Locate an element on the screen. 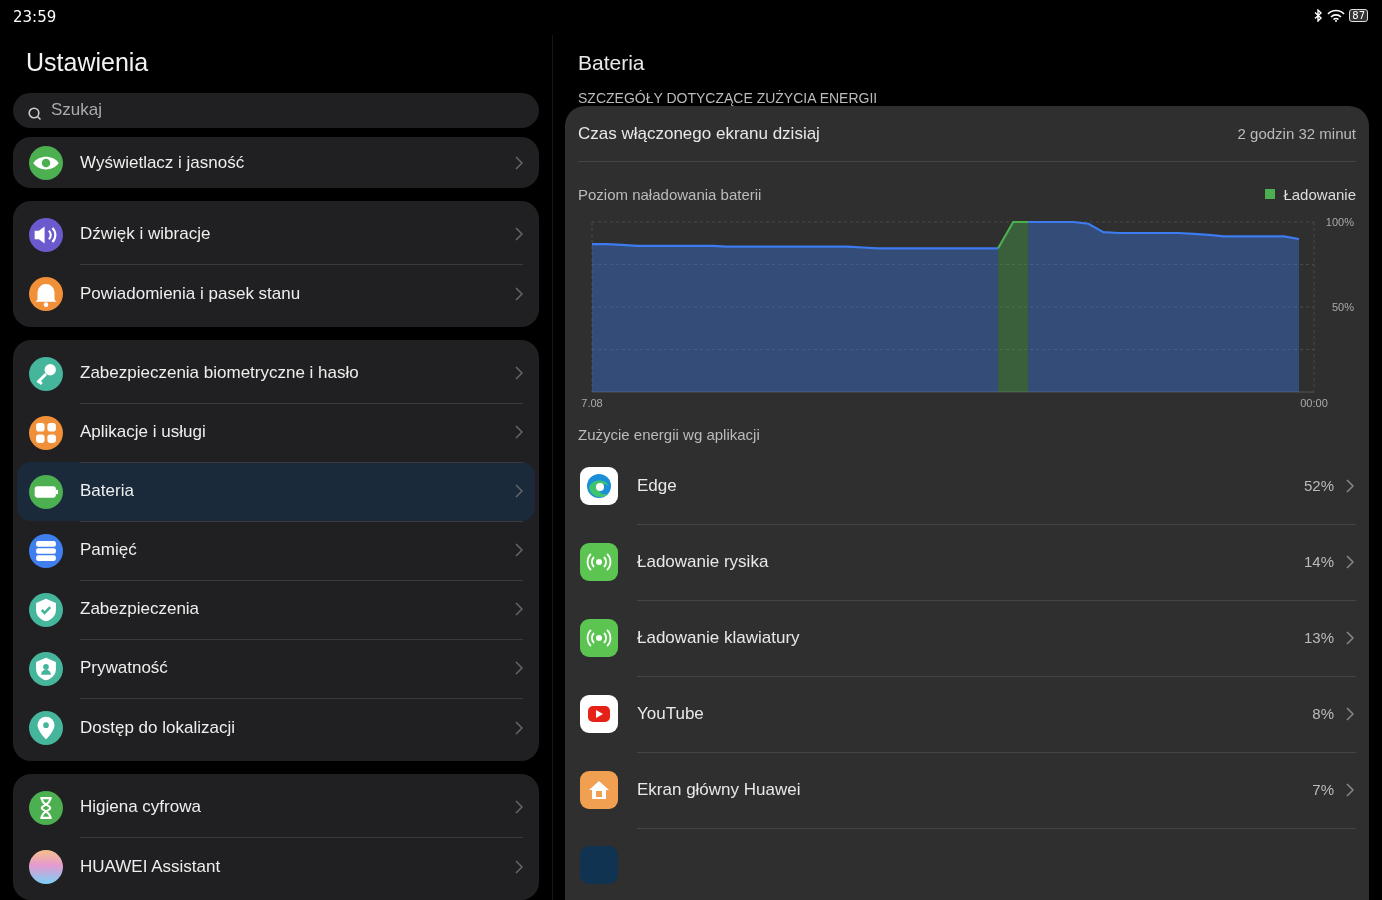  battery-indicator: 87 is located at coordinates (1358, 15).